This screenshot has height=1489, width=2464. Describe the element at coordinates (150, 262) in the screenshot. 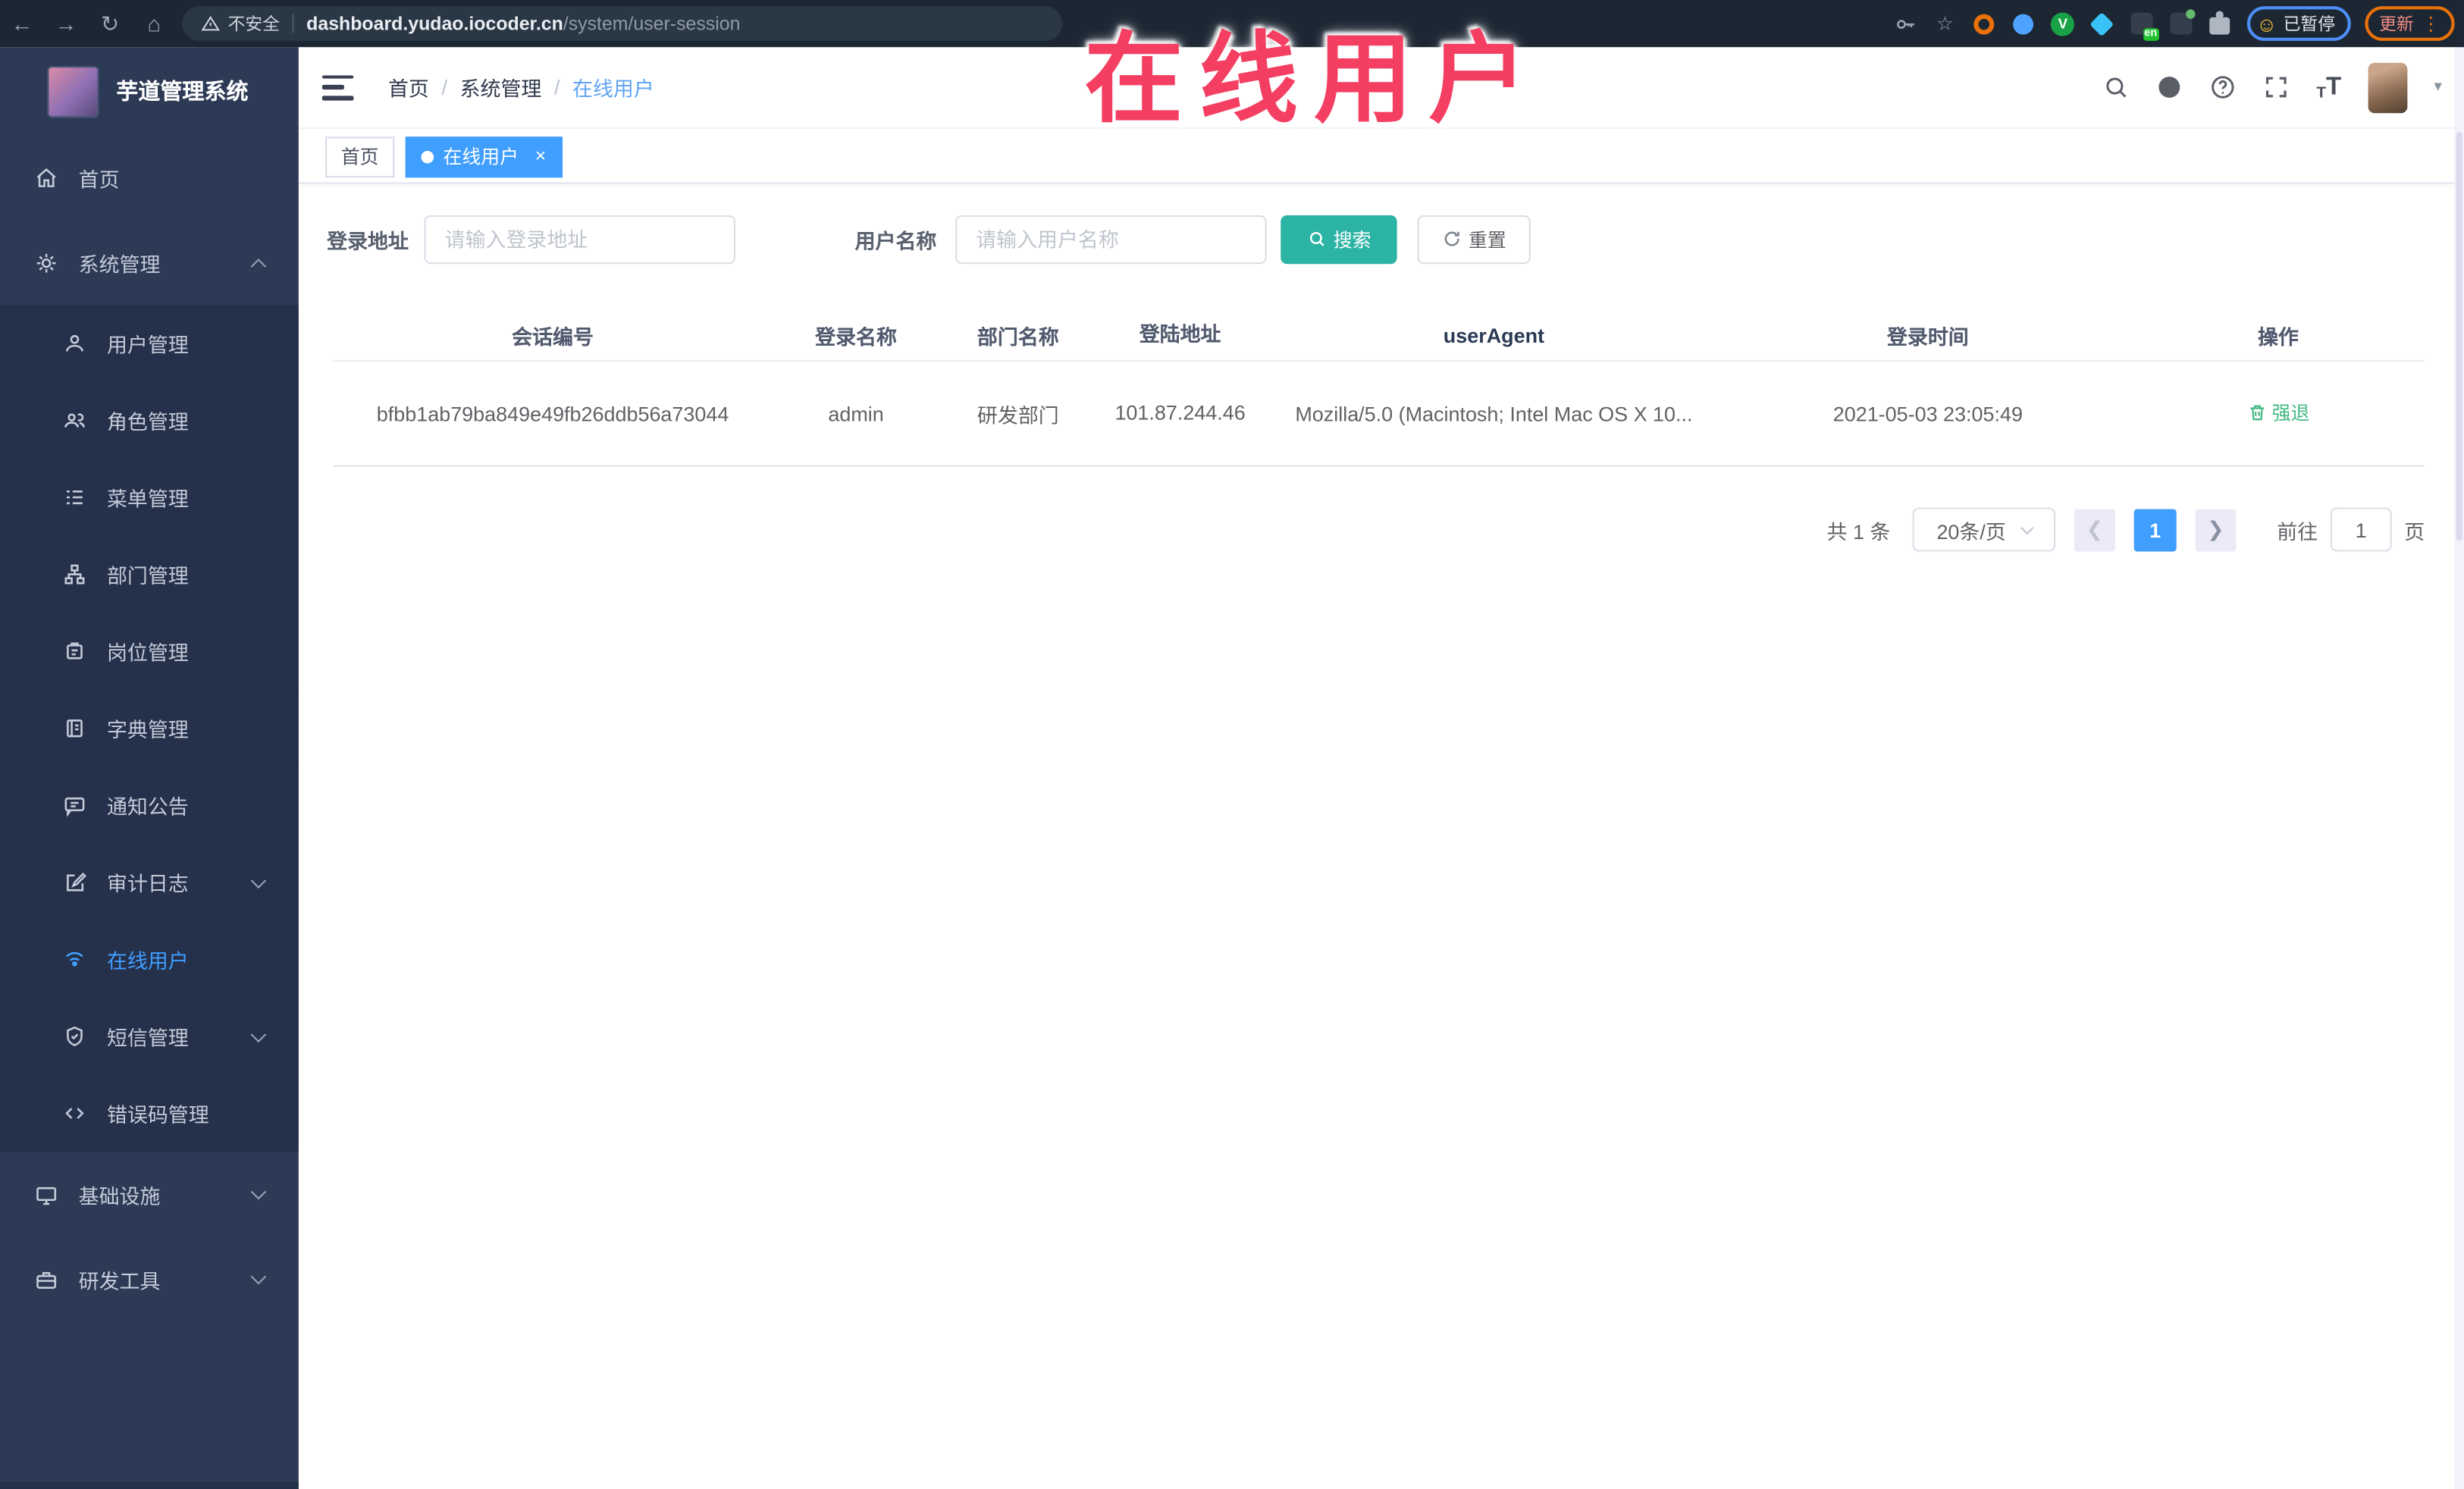

I see `sidebar-item-system-management: 系统管理` at that location.